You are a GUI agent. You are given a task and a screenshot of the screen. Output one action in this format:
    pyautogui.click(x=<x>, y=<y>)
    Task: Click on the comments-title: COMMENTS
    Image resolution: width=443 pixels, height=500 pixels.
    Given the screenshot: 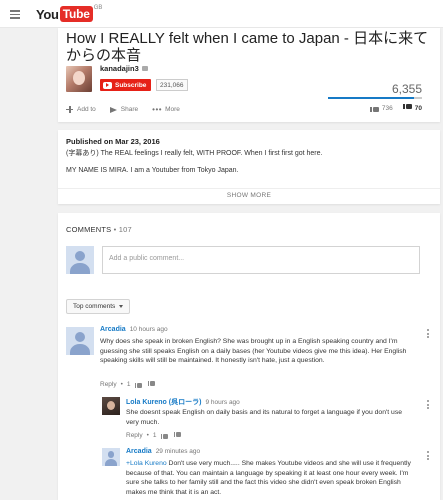 What is the action you would take?
    pyautogui.click(x=89, y=229)
    